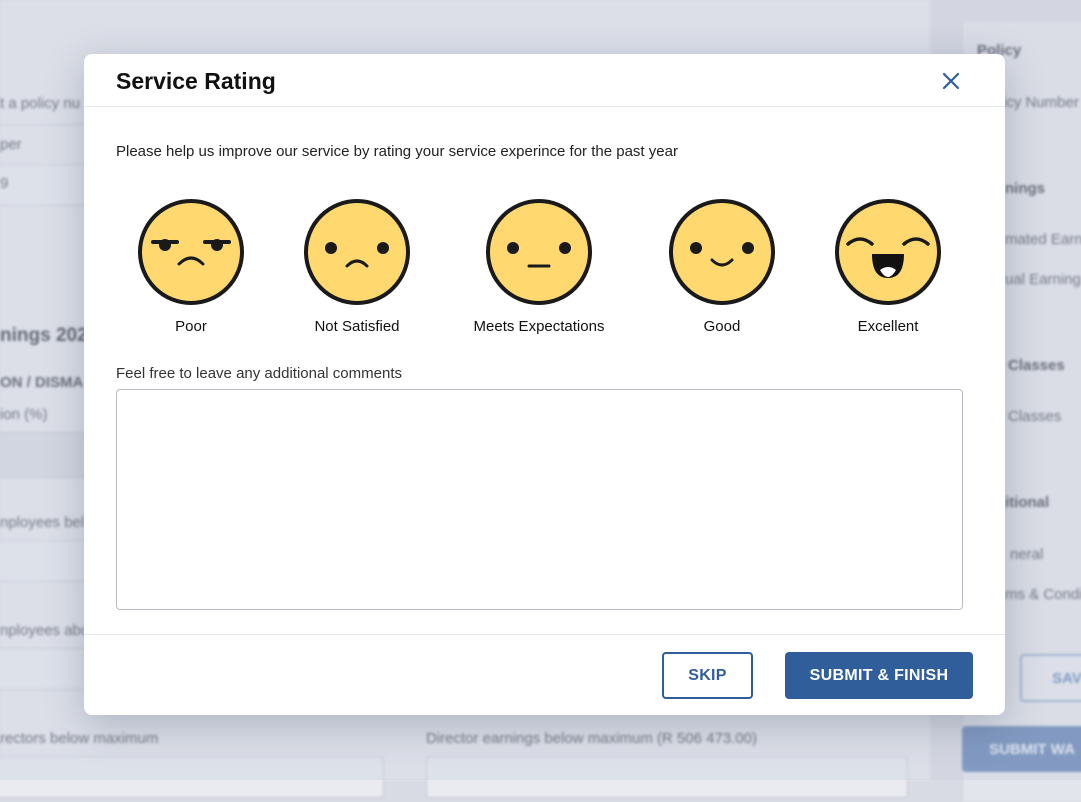 The image size is (1081, 802). What do you see at coordinates (879, 675) in the screenshot?
I see `submit-finish-button: SUBMIT & FINISH` at bounding box center [879, 675].